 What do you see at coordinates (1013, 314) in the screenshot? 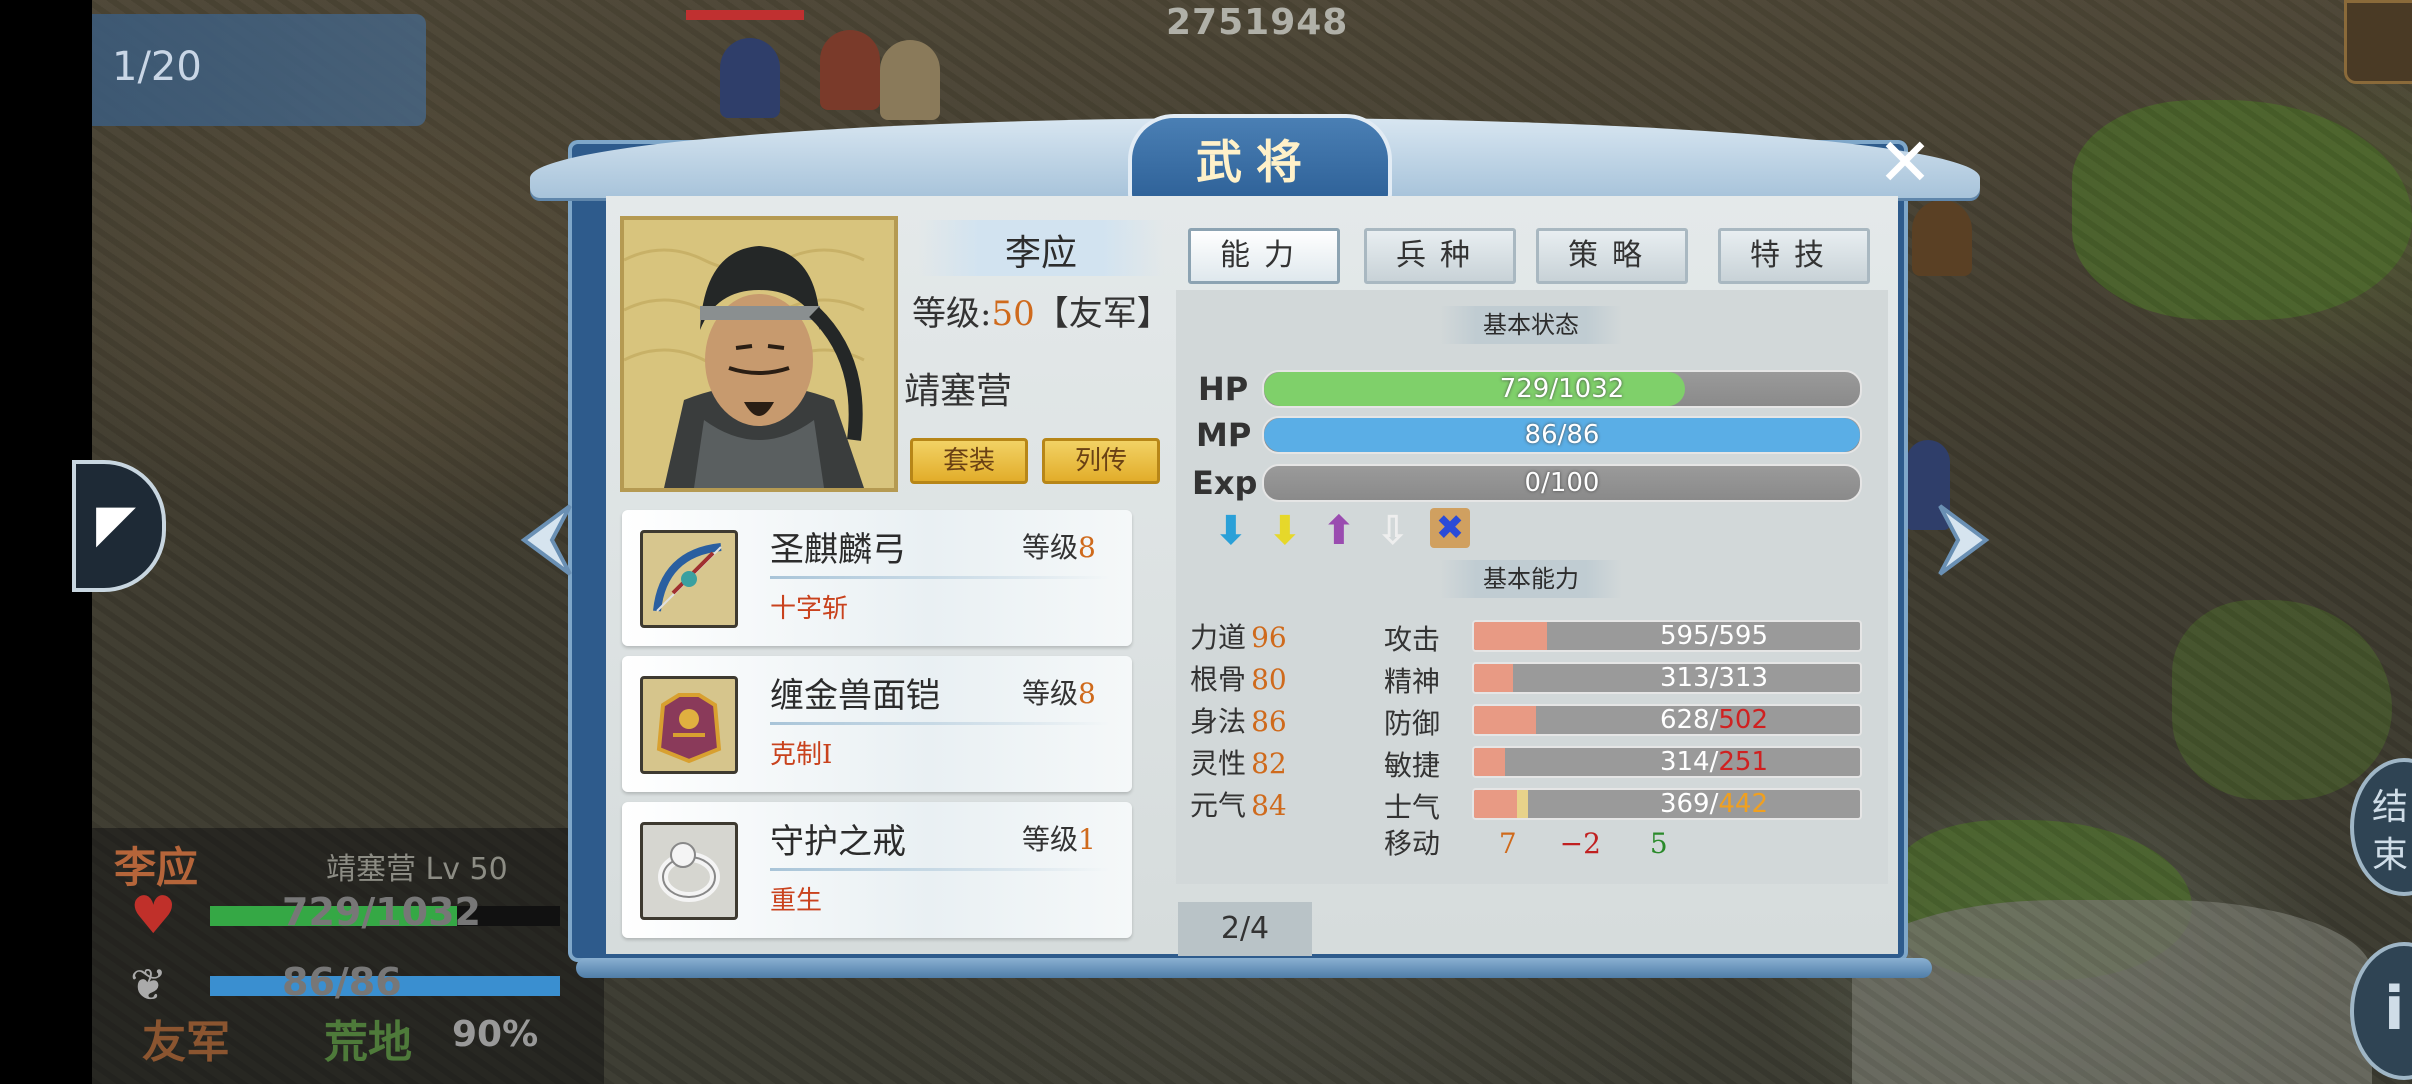
I see `level-value: 50` at bounding box center [1013, 314].